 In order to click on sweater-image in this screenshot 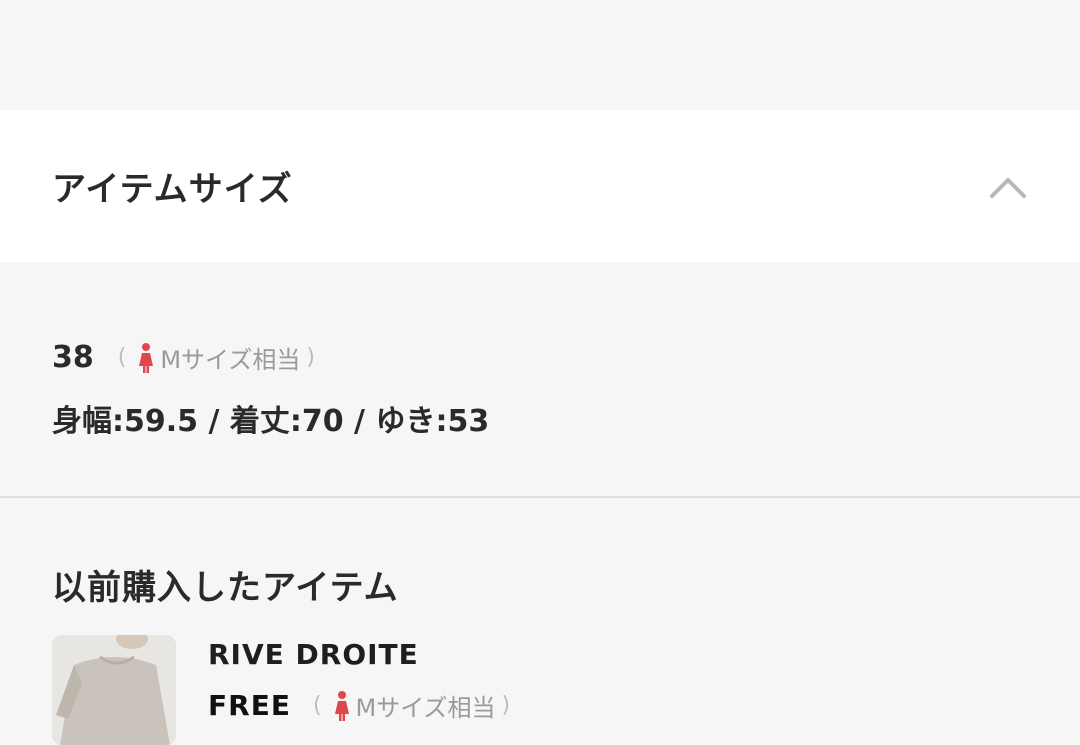, I will do `click(114, 690)`.